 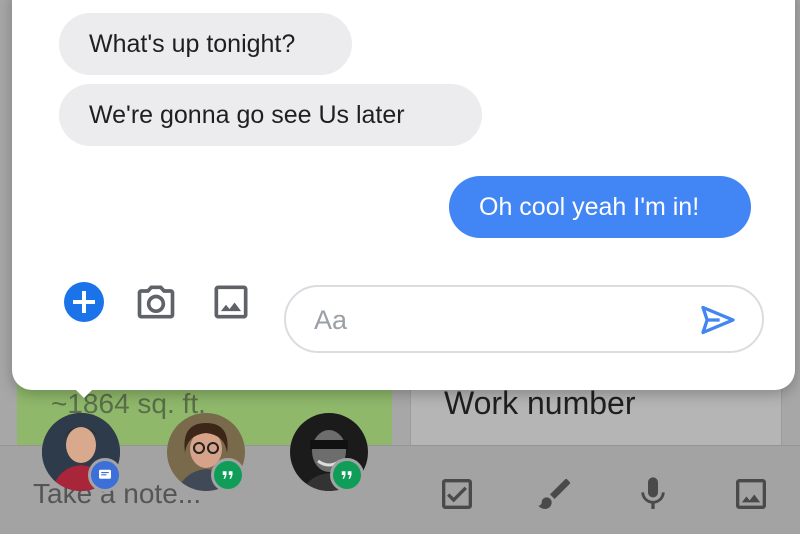 I want to click on message-input-container, so click(x=524, y=319).